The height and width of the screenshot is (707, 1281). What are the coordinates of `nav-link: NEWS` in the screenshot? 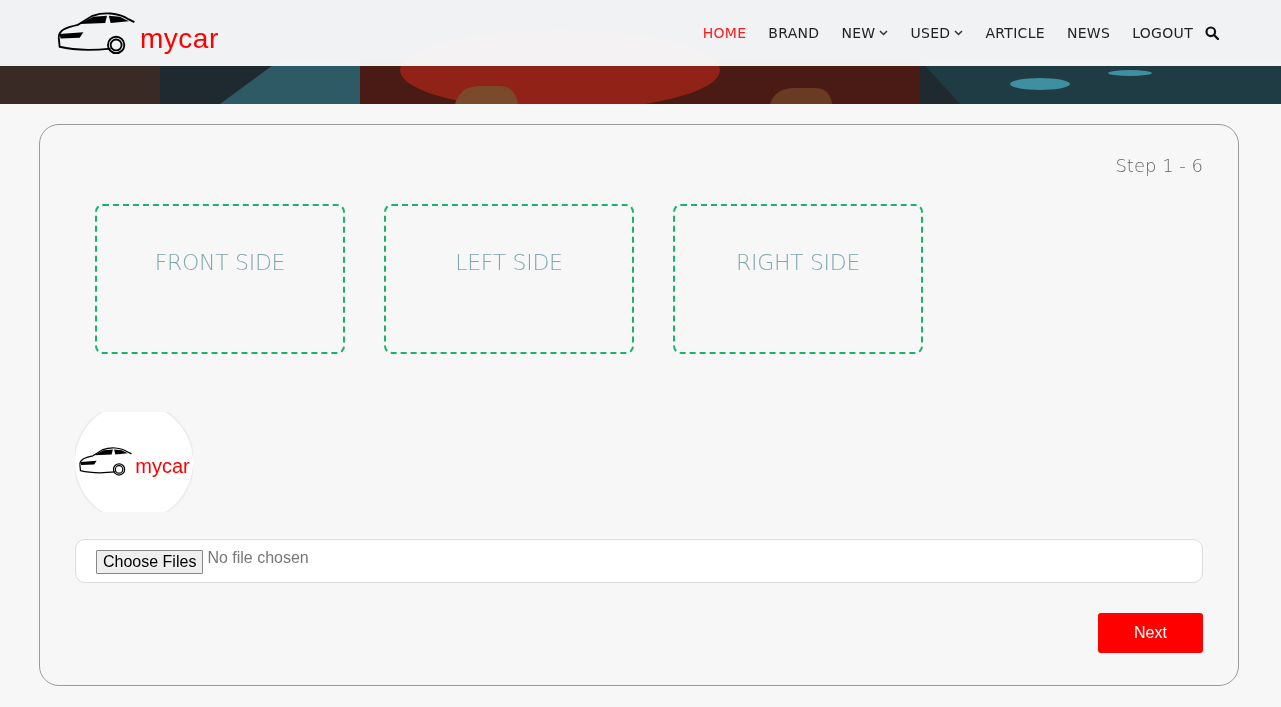 It's located at (1088, 33).